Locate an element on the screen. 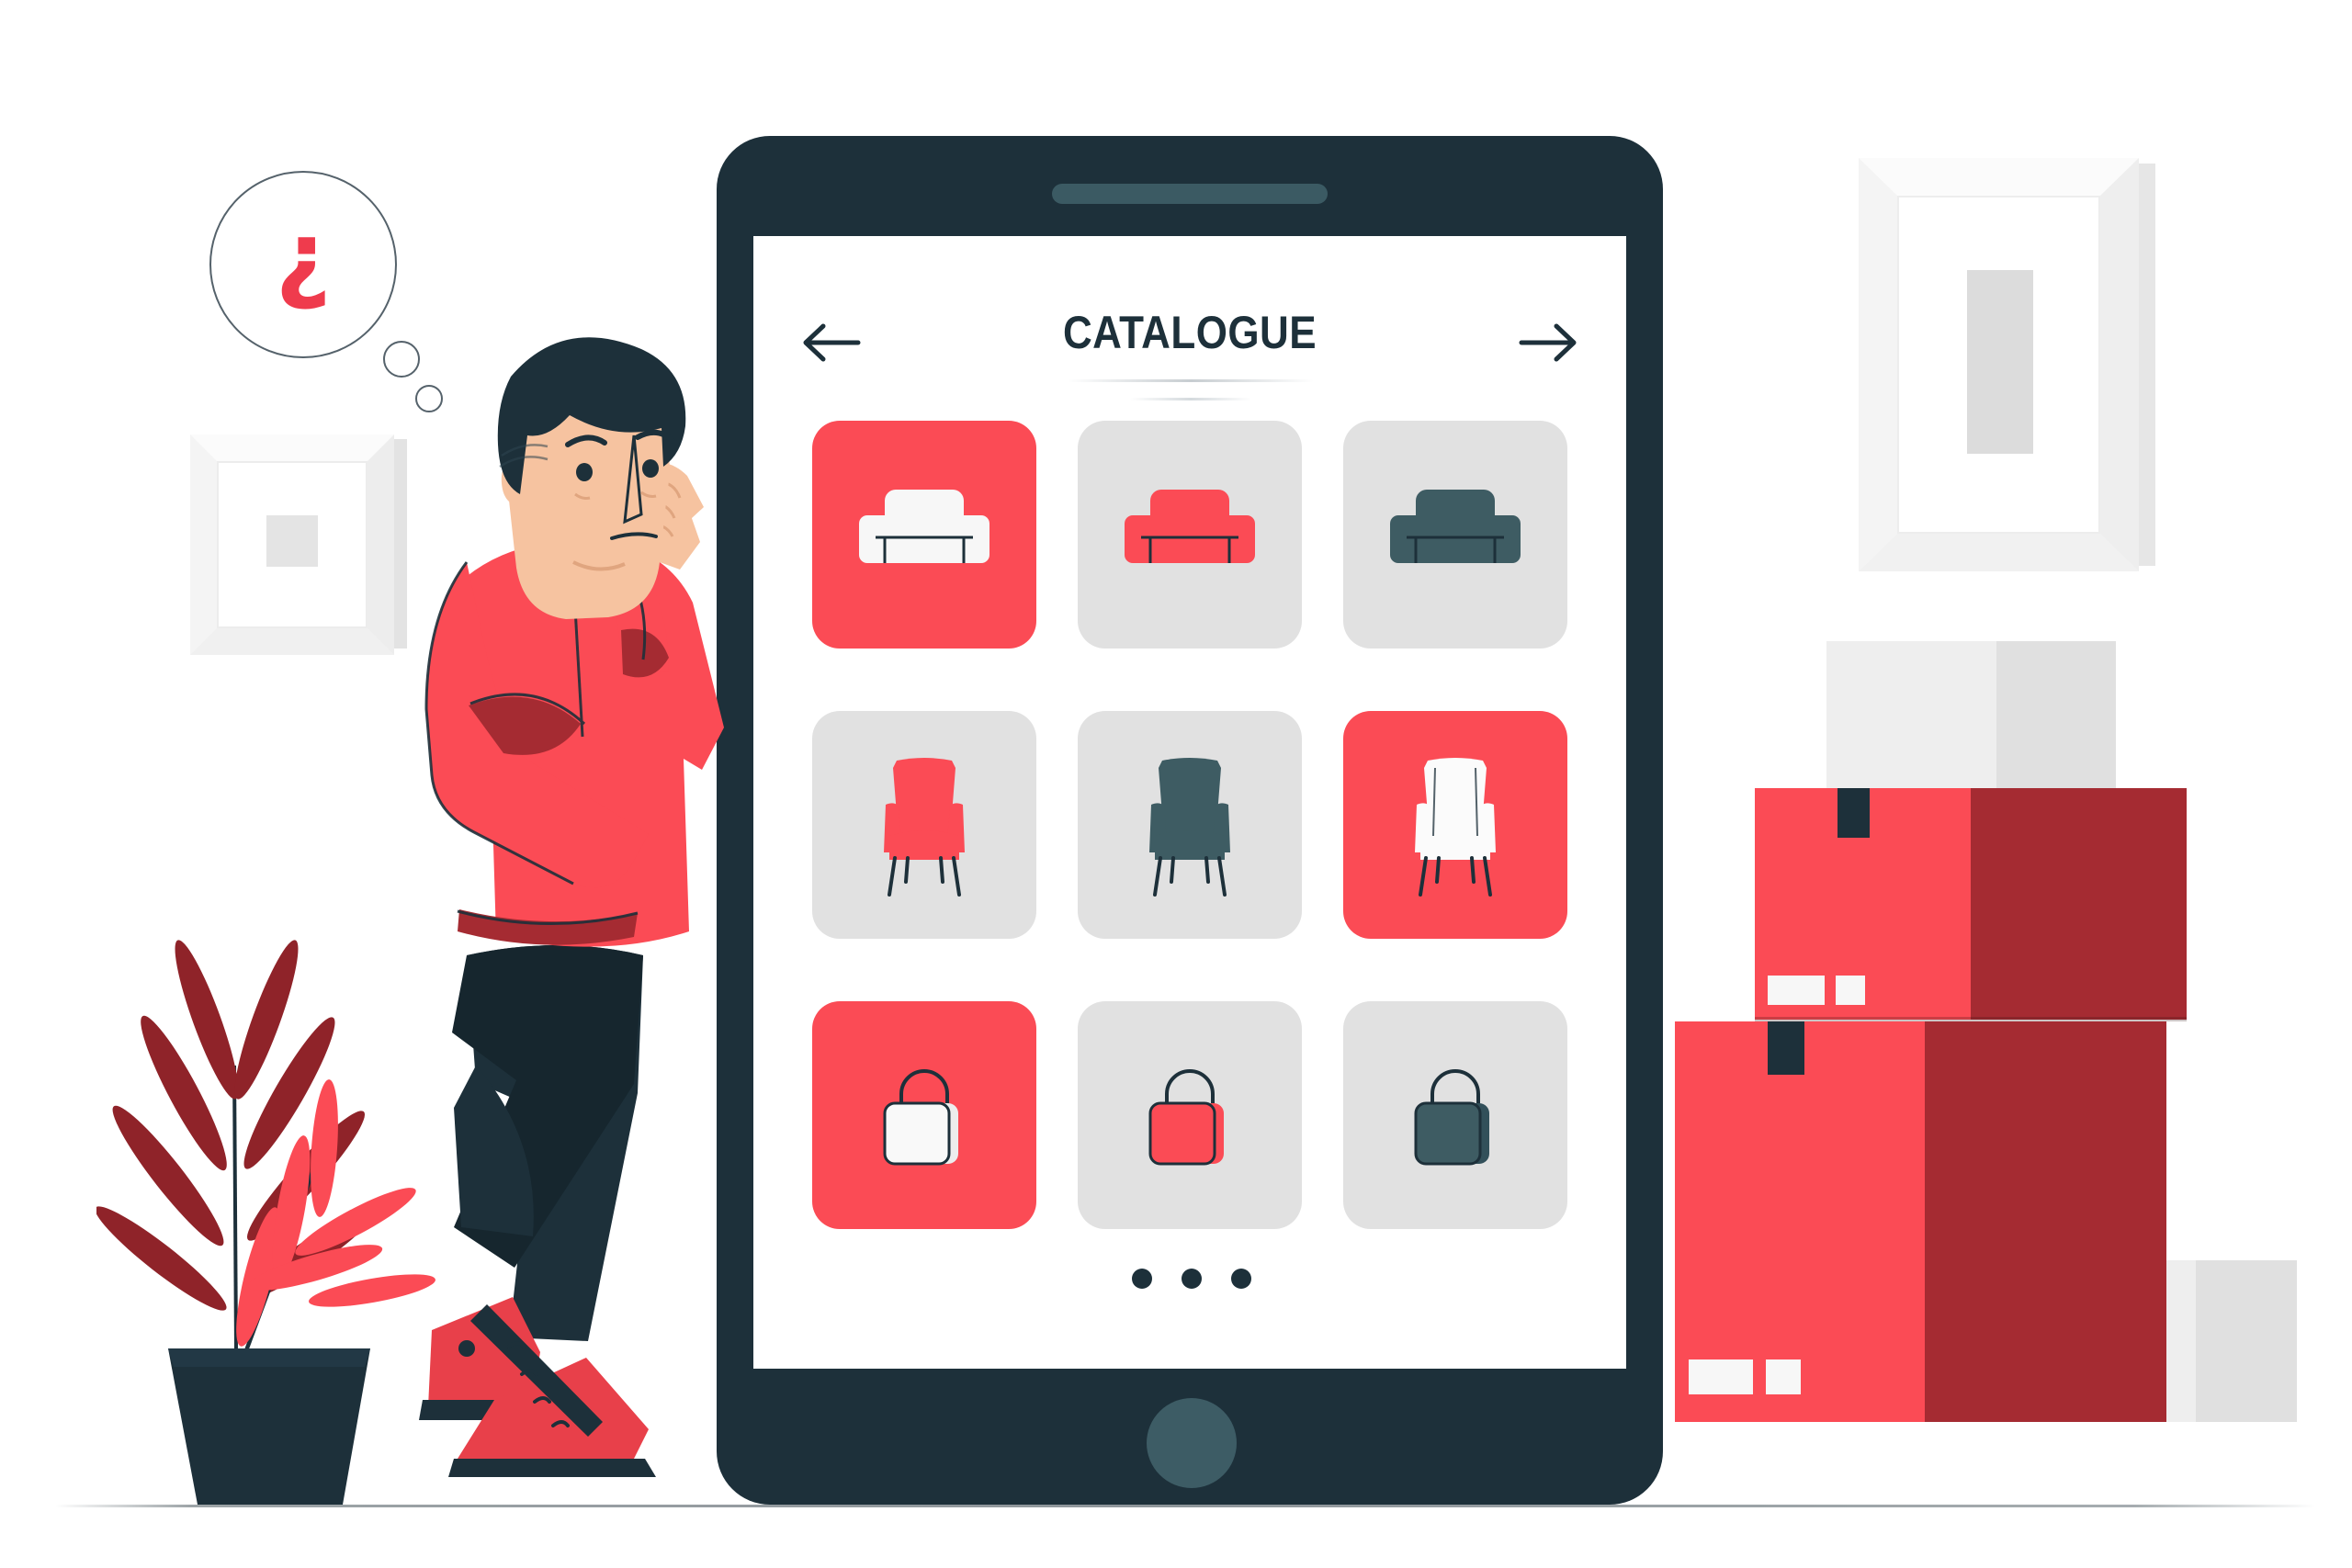 This screenshot has height=1568, width=2352. eye-left is located at coordinates (584, 472).